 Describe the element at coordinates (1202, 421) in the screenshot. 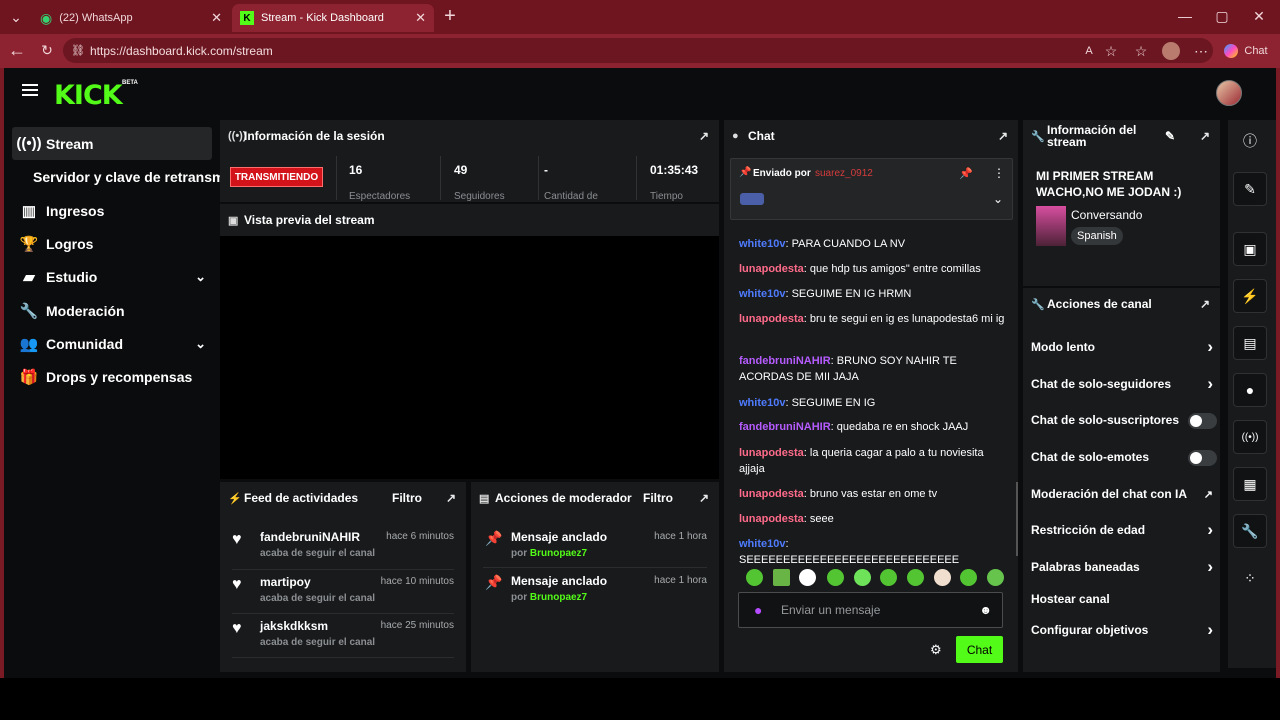

I see `subscribers-only-toggle` at that location.